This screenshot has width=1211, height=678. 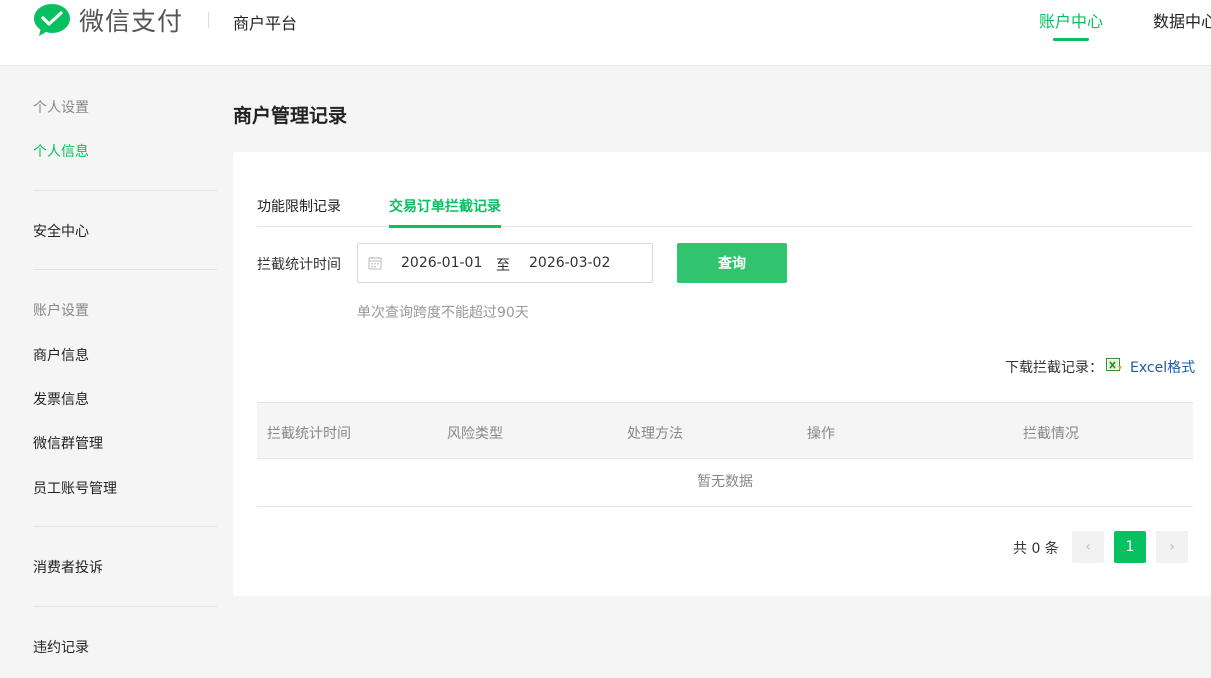 What do you see at coordinates (1071, 20) in the screenshot?
I see `nav-account-center: 账户中心` at bounding box center [1071, 20].